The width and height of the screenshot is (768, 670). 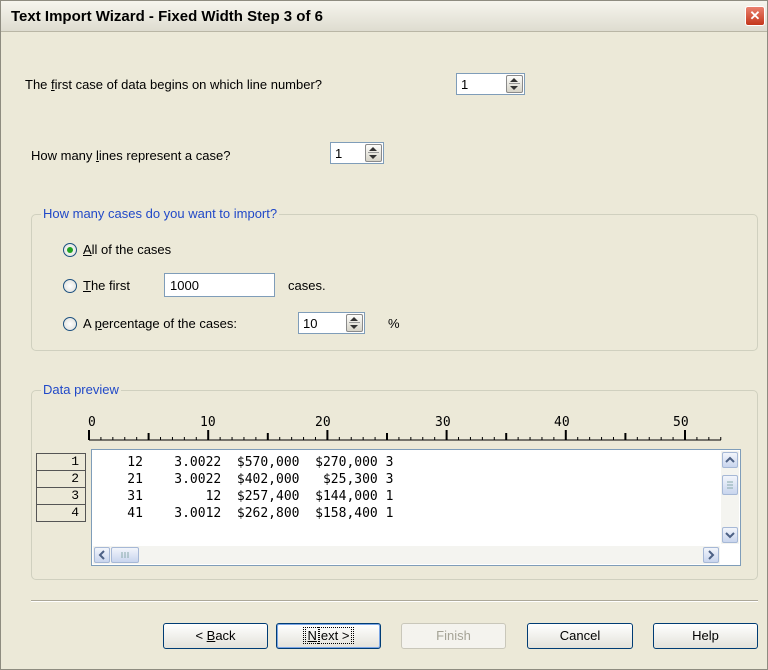 I want to click on scroll-left-button, so click(x=102, y=555).